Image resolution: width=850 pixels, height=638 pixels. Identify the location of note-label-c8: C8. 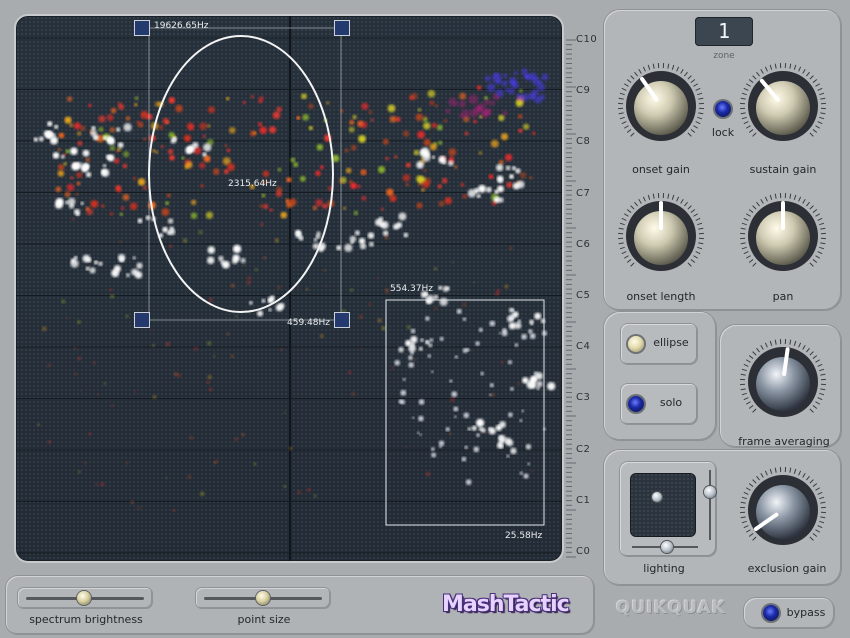
(583, 142).